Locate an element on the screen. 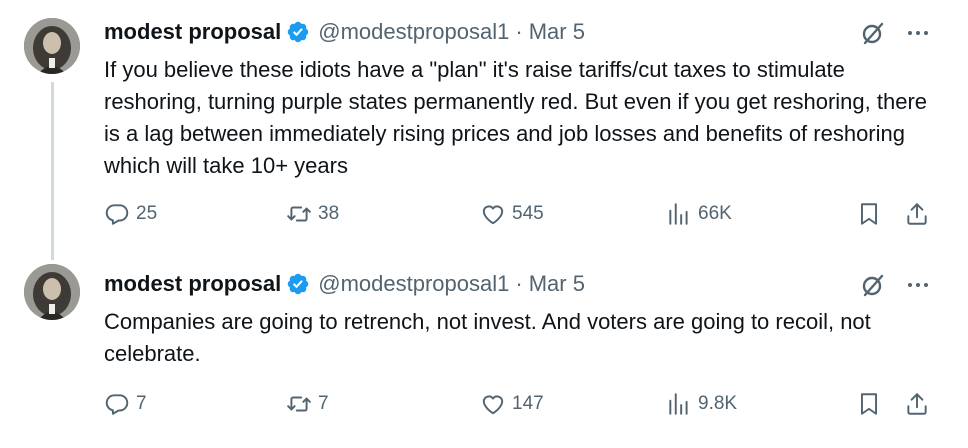  like-button: 545 is located at coordinates (512, 214).